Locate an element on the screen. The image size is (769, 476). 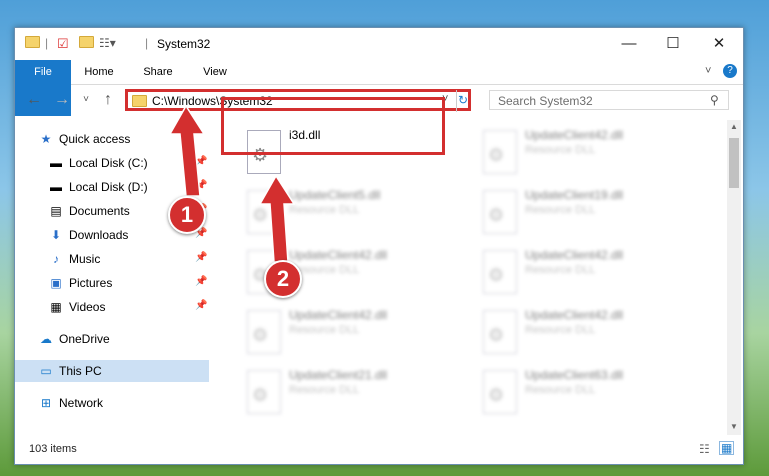
arrow-1-icon is located at coordinates (187, 150).